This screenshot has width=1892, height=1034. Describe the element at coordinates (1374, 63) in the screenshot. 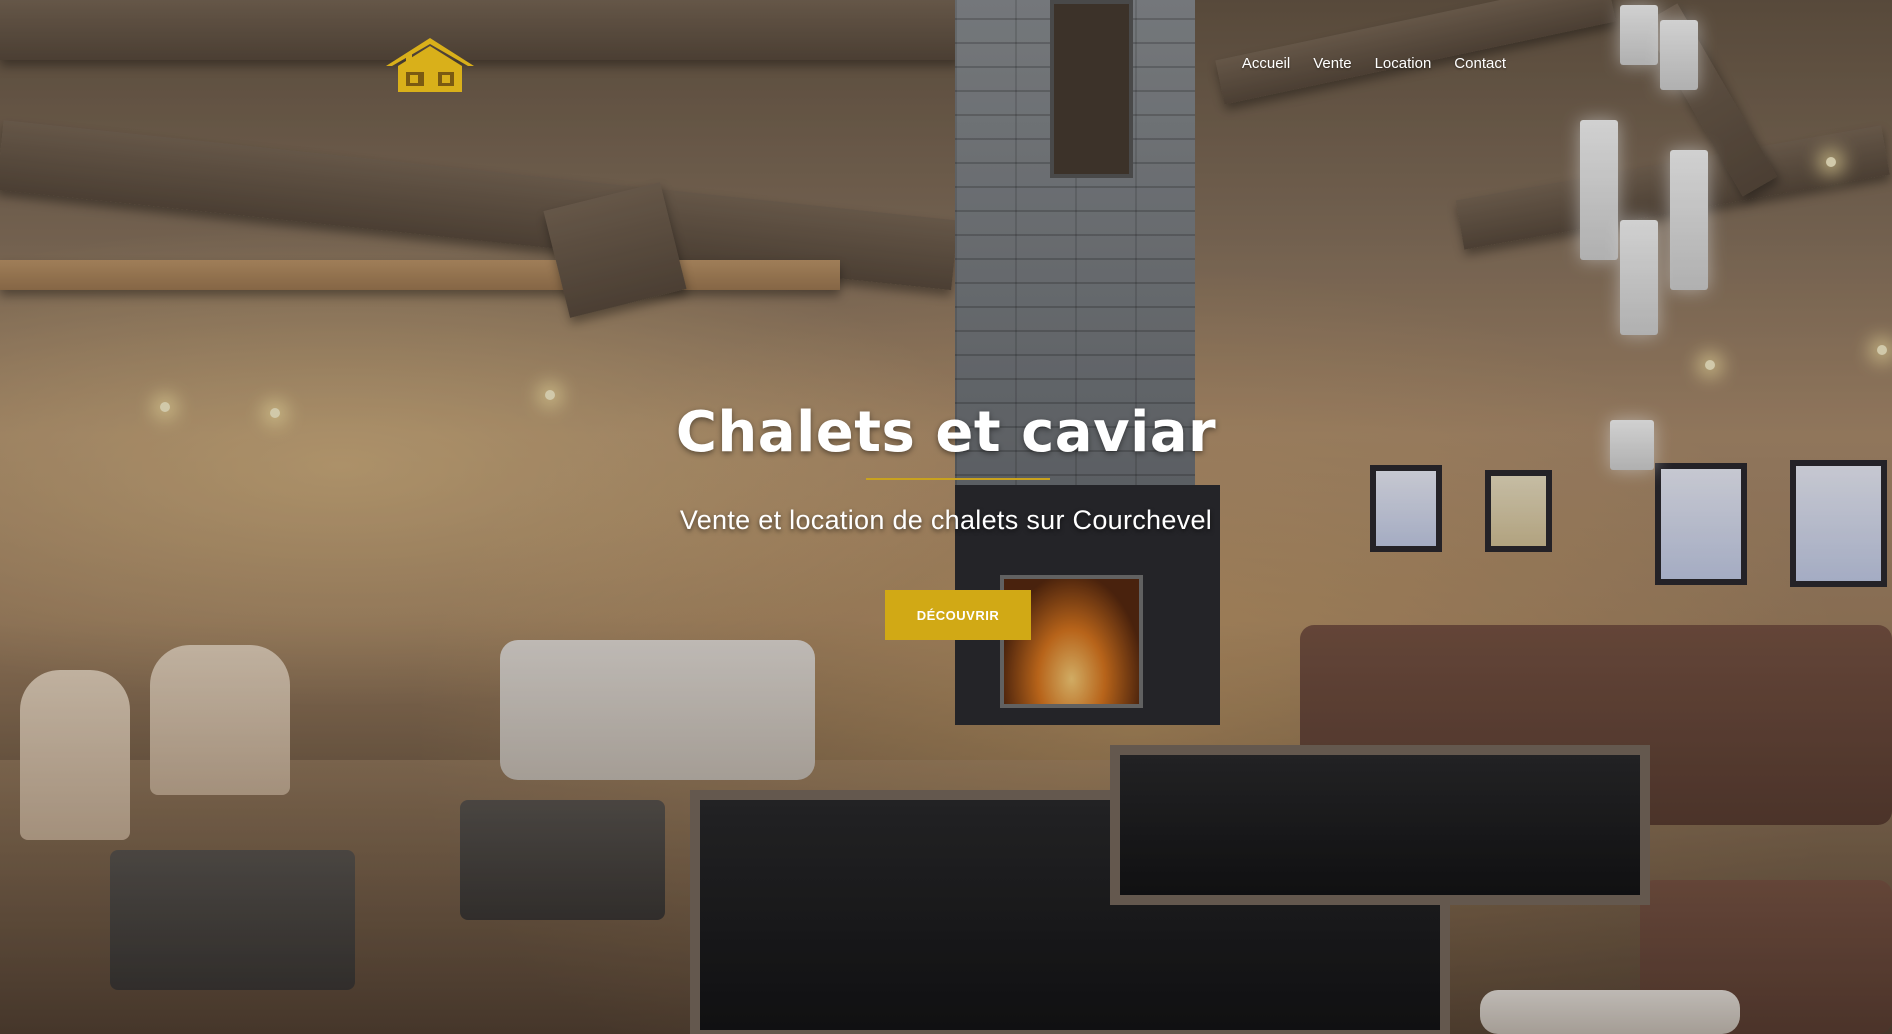

I see `main-nav: Accueil Vente Location Contact` at that location.